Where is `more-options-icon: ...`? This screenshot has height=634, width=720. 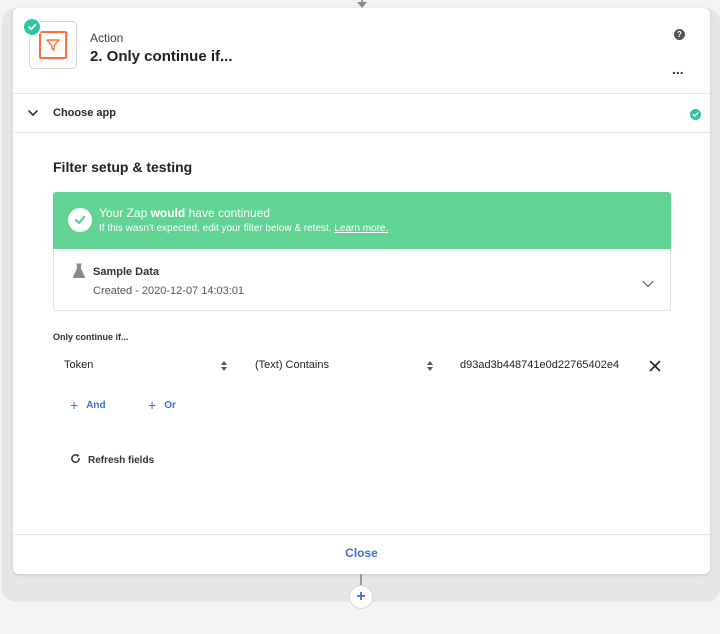 more-options-icon: ... is located at coordinates (678, 69).